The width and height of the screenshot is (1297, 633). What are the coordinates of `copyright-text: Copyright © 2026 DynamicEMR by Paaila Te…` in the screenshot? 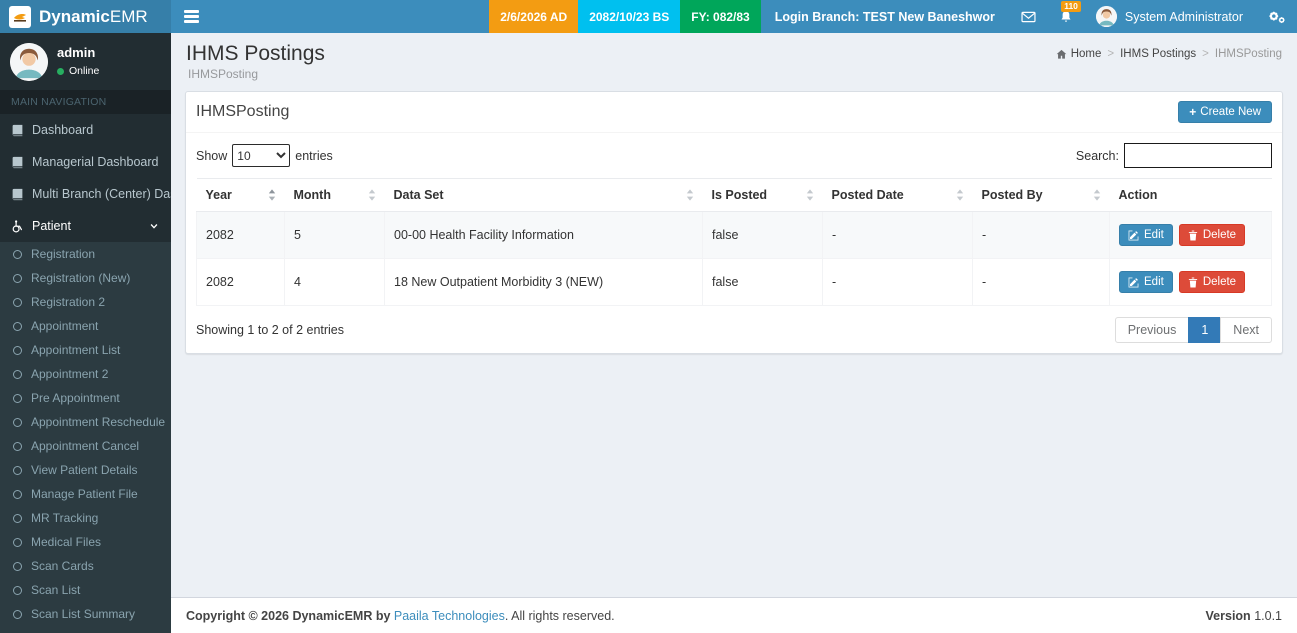 It's located at (400, 615).